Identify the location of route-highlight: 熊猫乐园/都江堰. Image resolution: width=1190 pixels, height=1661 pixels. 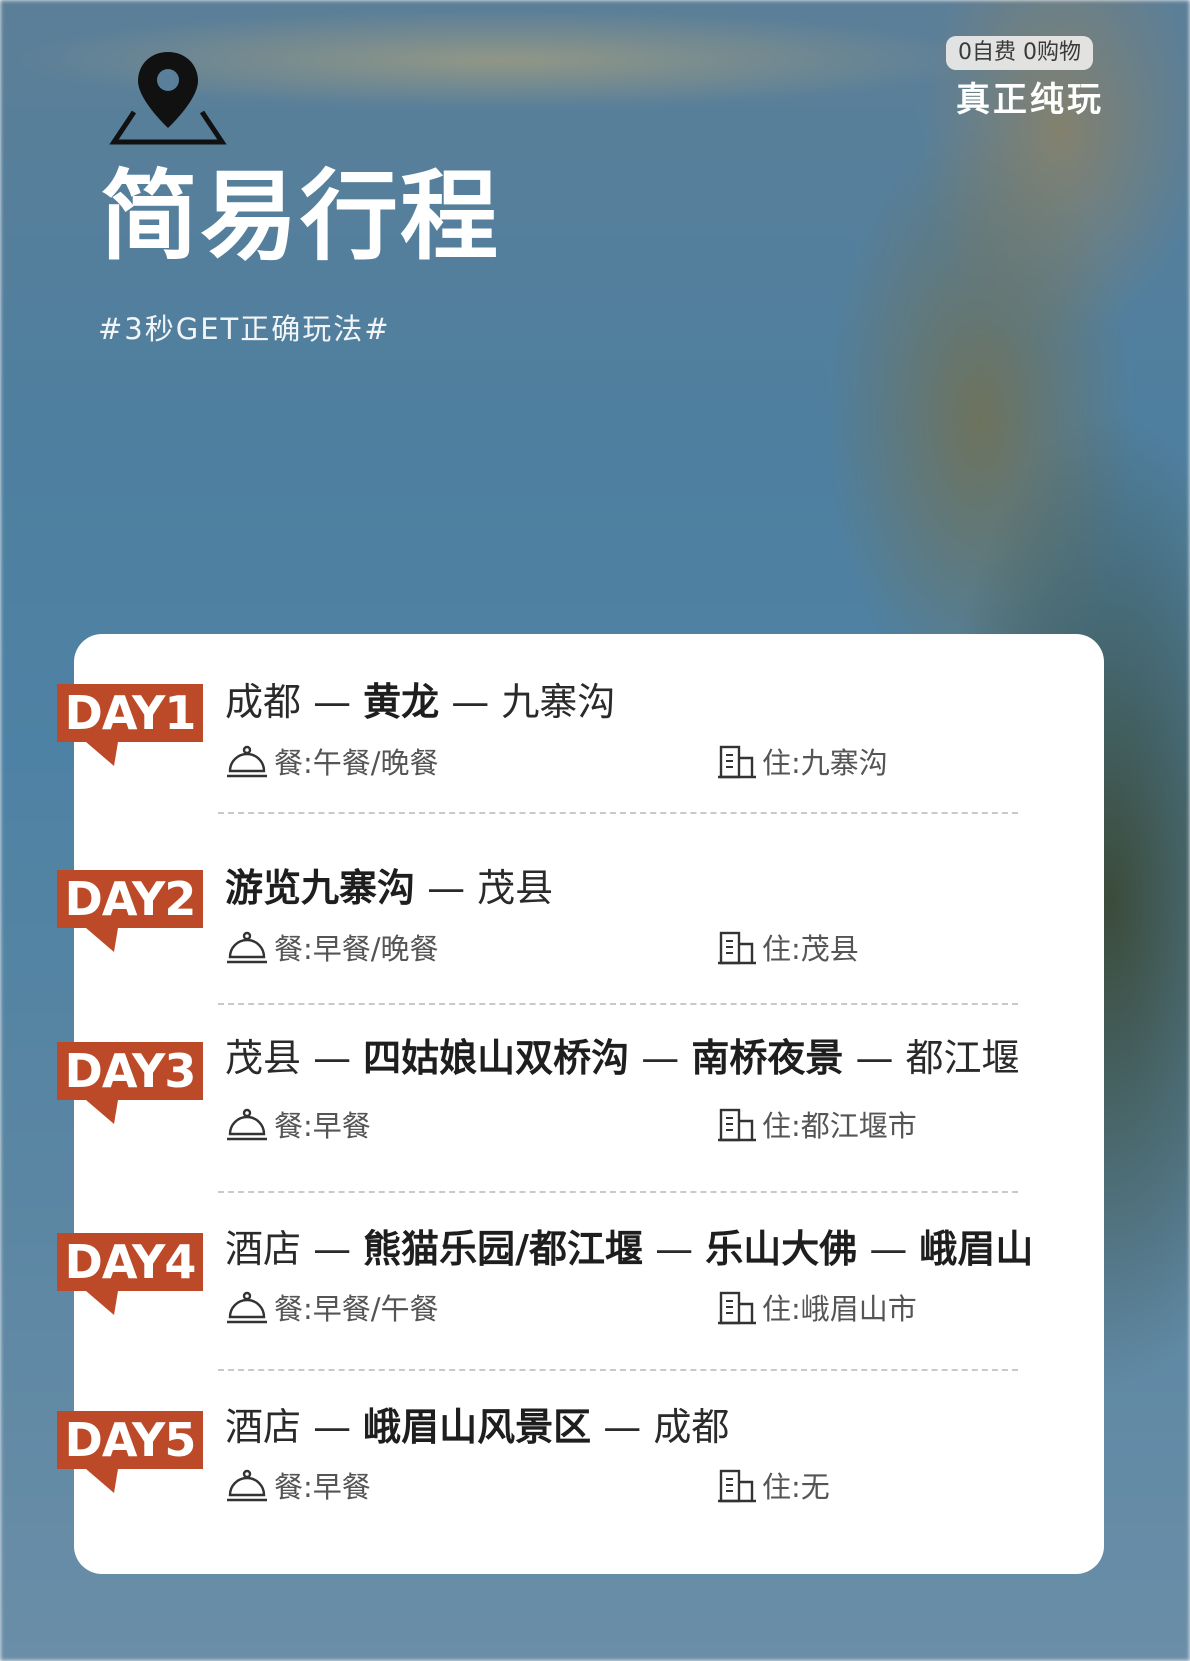
(503, 1249).